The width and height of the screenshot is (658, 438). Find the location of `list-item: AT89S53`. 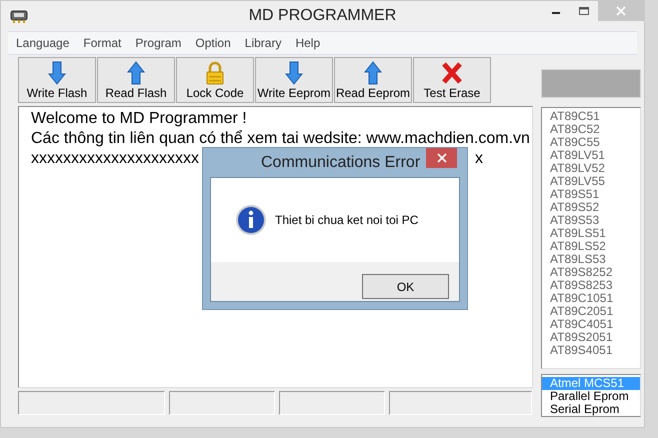

list-item: AT89S53 is located at coordinates (595, 220).